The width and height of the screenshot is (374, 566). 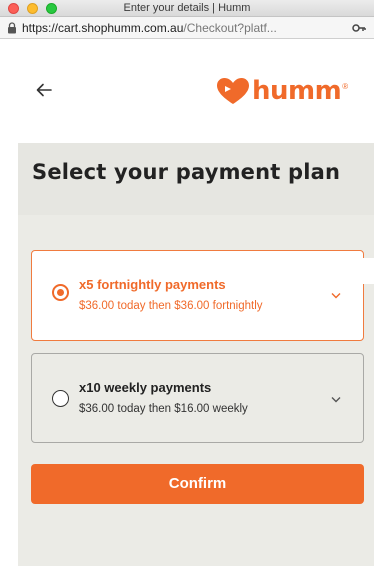 I want to click on window-titlebar: Enter your details | Humm, so click(x=187, y=8).